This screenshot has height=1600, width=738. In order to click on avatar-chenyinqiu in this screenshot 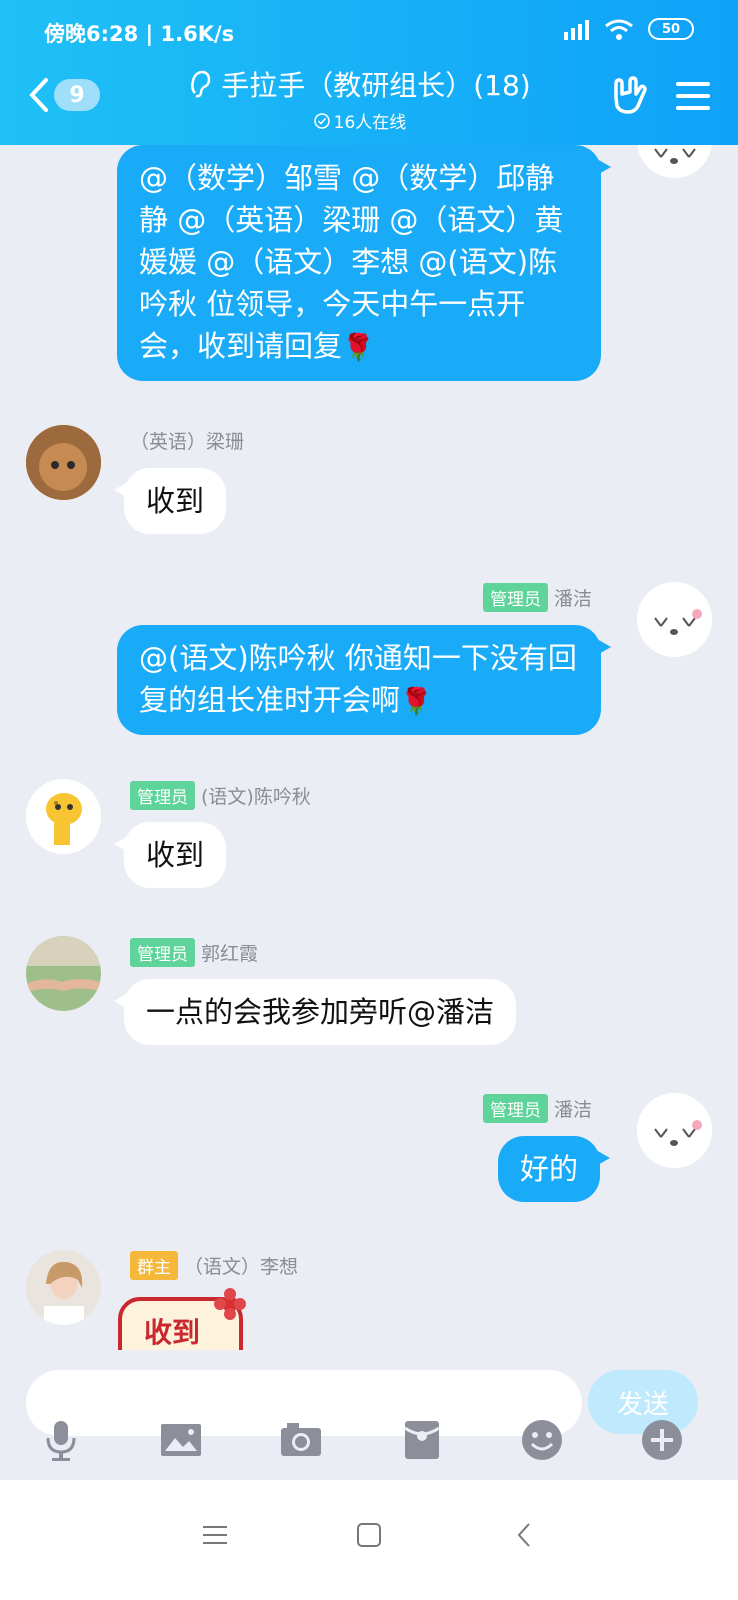, I will do `click(63, 816)`.